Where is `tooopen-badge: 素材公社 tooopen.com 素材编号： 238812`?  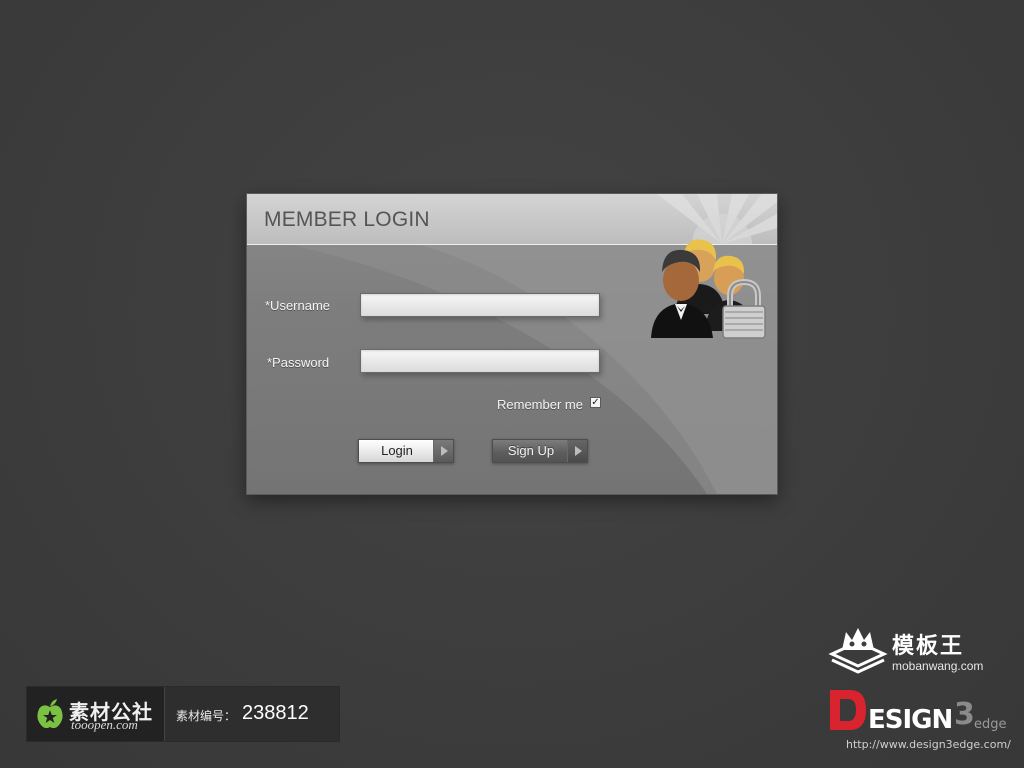
tooopen-badge: 素材公社 tooopen.com 素材编号： 238812 is located at coordinates (183, 714).